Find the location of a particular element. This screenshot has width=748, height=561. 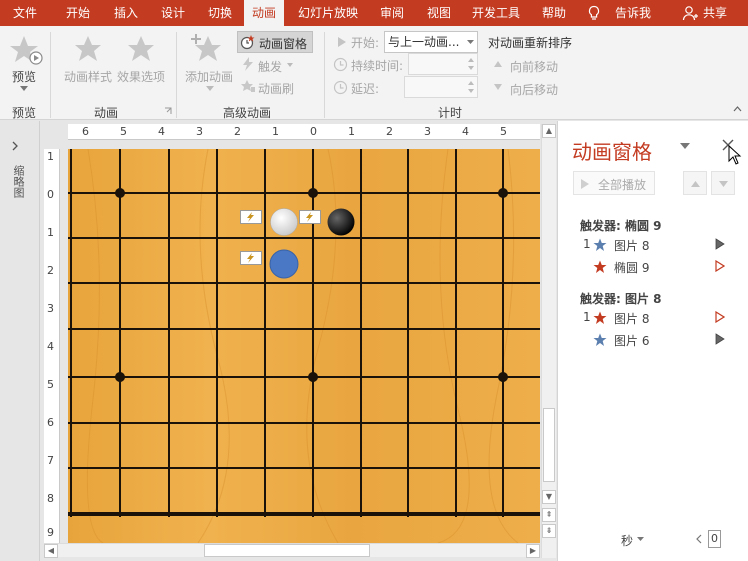

trigger-header: 触发器: 图片 8 is located at coordinates (621, 298).